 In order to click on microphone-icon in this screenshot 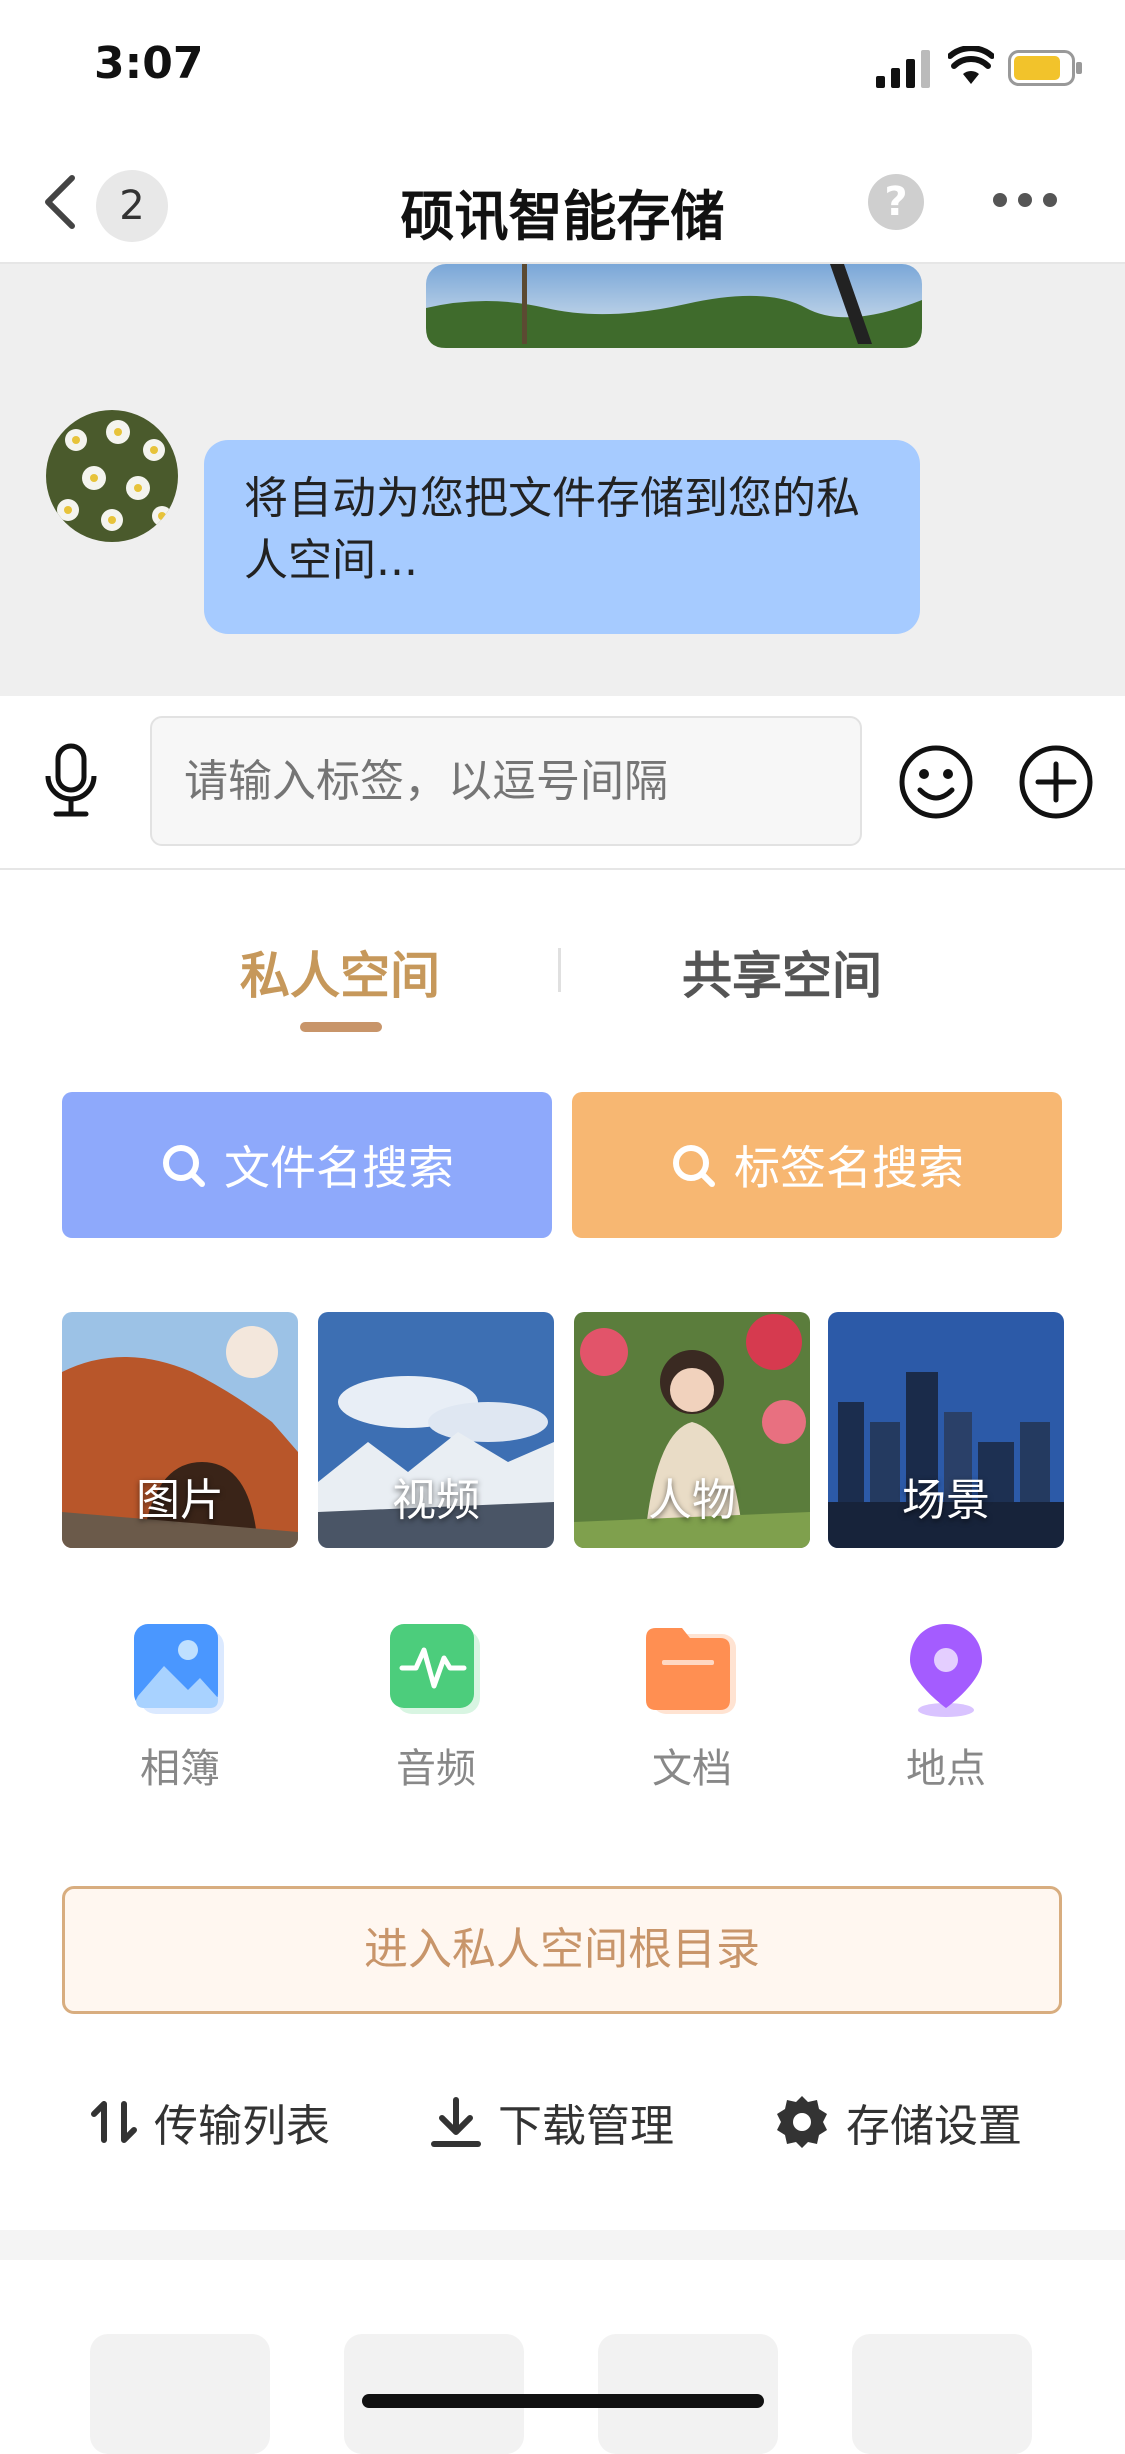, I will do `click(71, 782)`.